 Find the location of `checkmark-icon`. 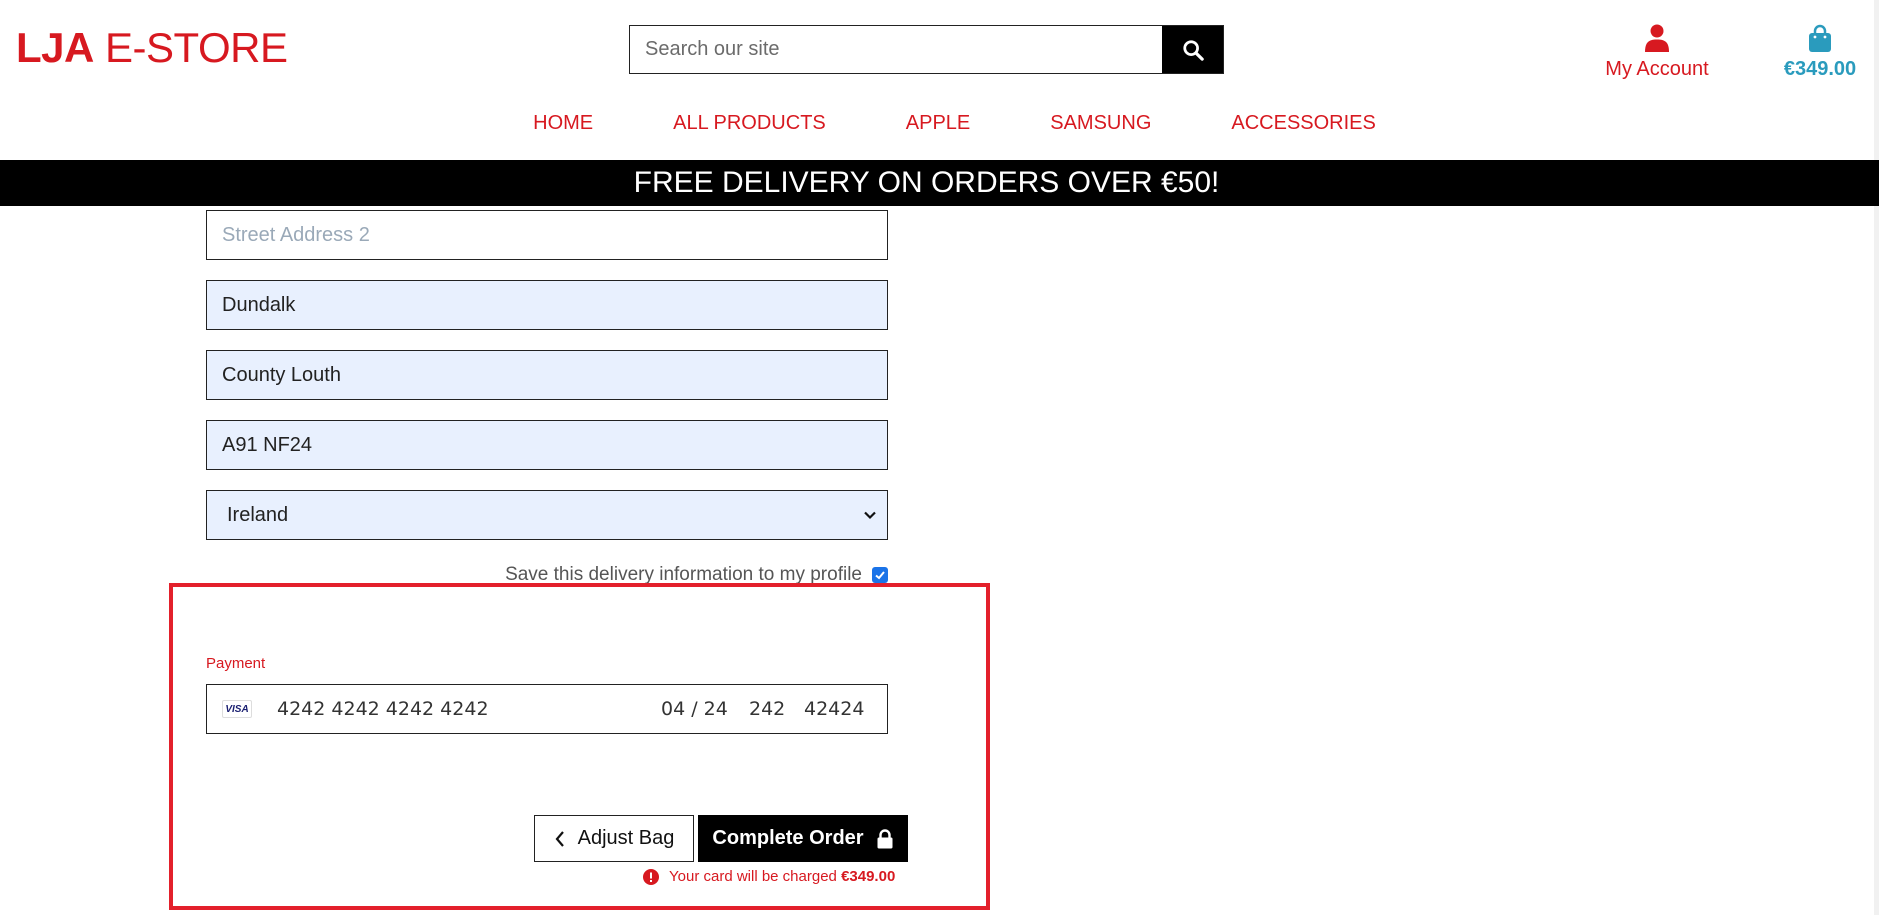

checkmark-icon is located at coordinates (880, 575).